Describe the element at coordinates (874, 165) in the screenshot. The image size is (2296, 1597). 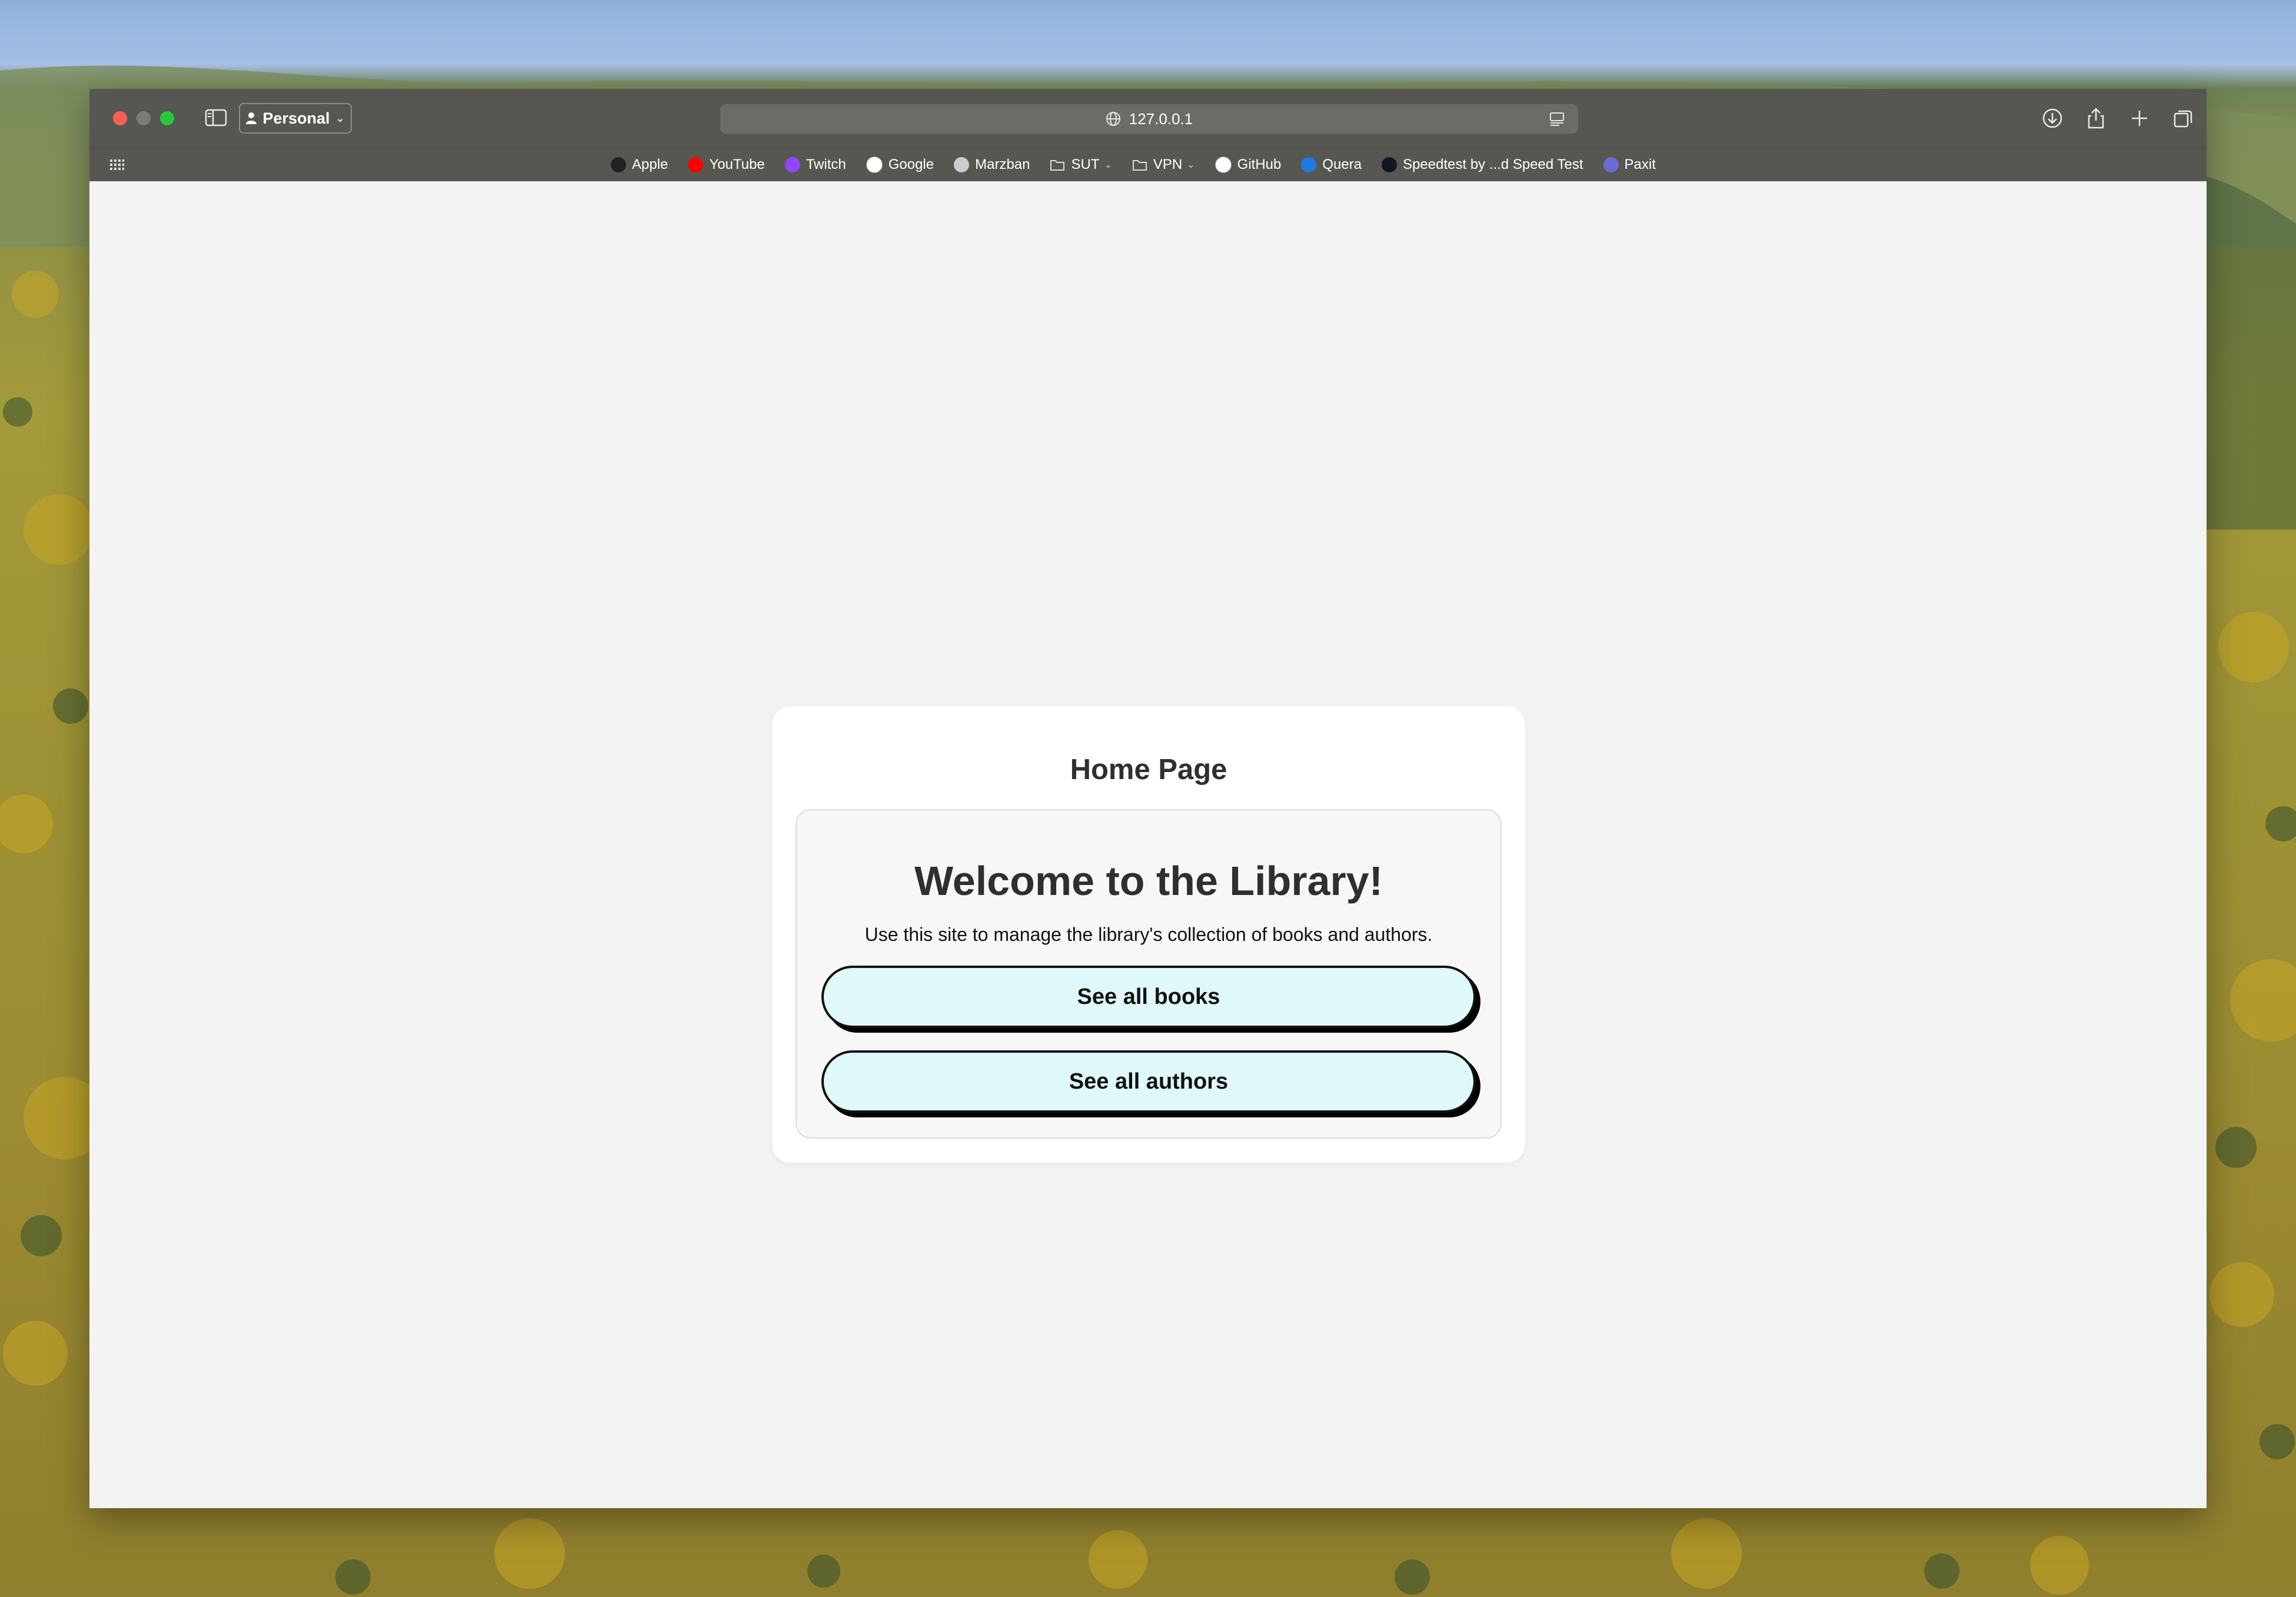
I see `google-icon` at that location.